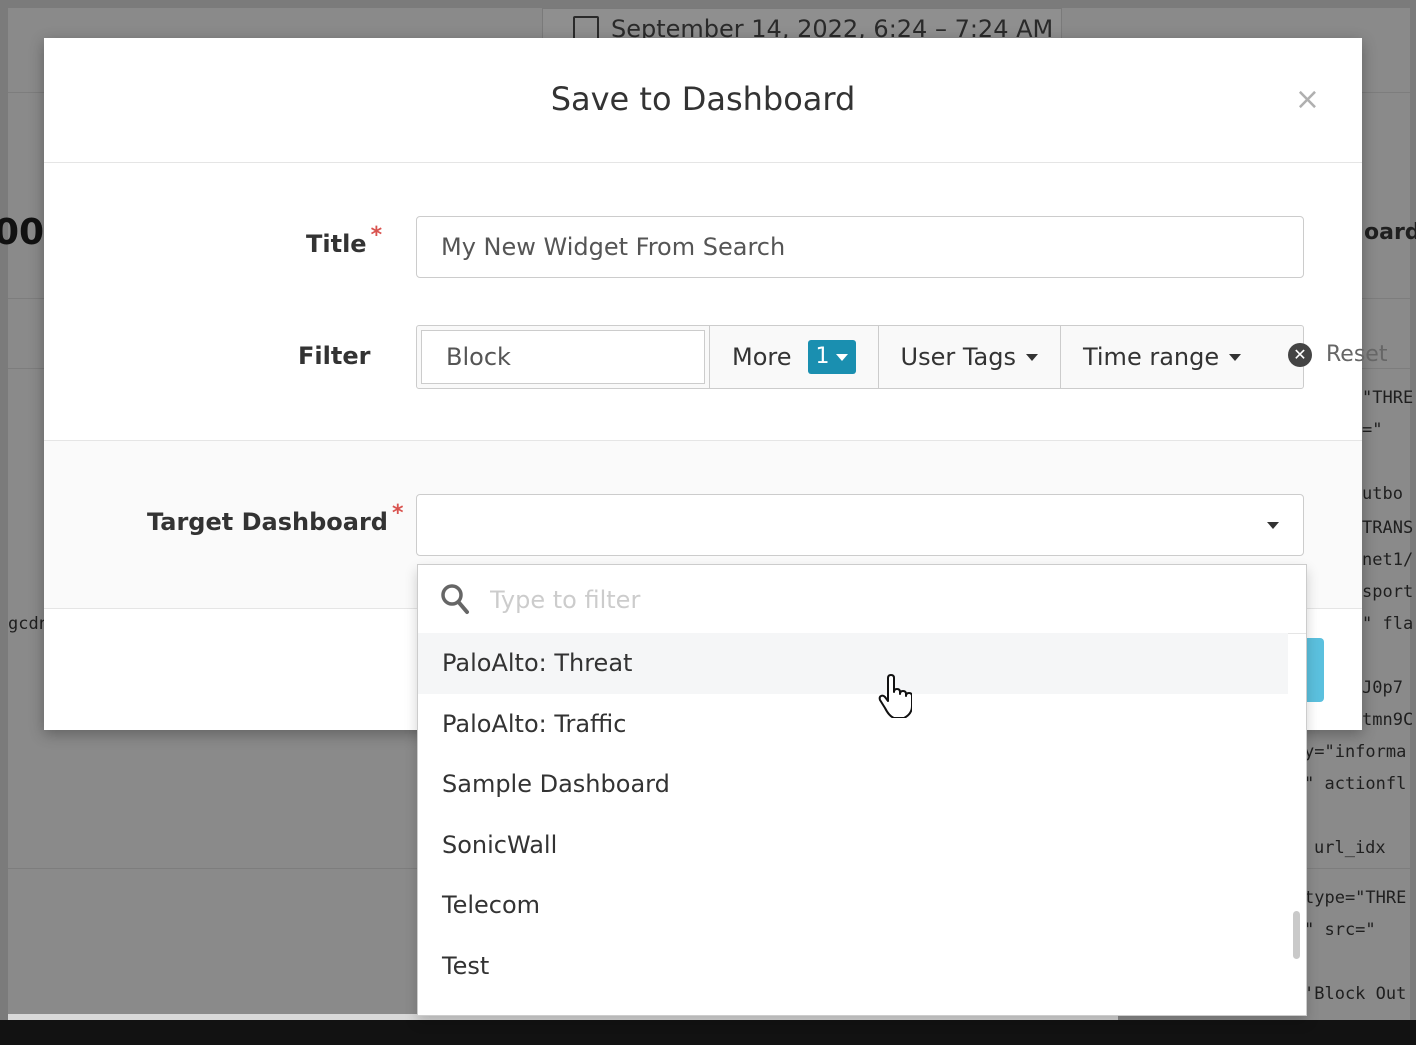  What do you see at coordinates (586, 28) in the screenshot?
I see `calendar-icon` at bounding box center [586, 28].